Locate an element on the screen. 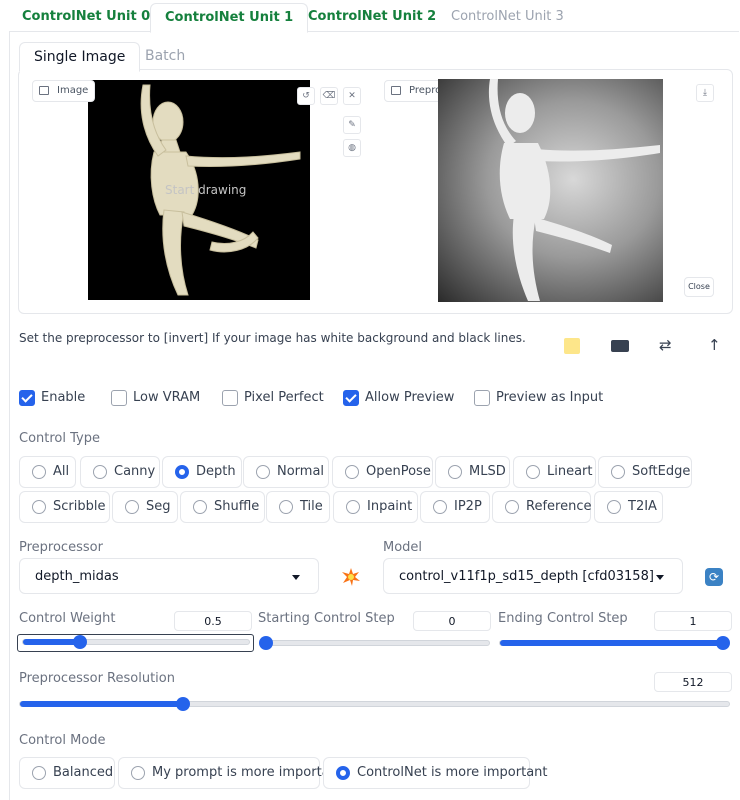 The width and height of the screenshot is (740, 800). control-weight-input: 0.5 is located at coordinates (213, 621).